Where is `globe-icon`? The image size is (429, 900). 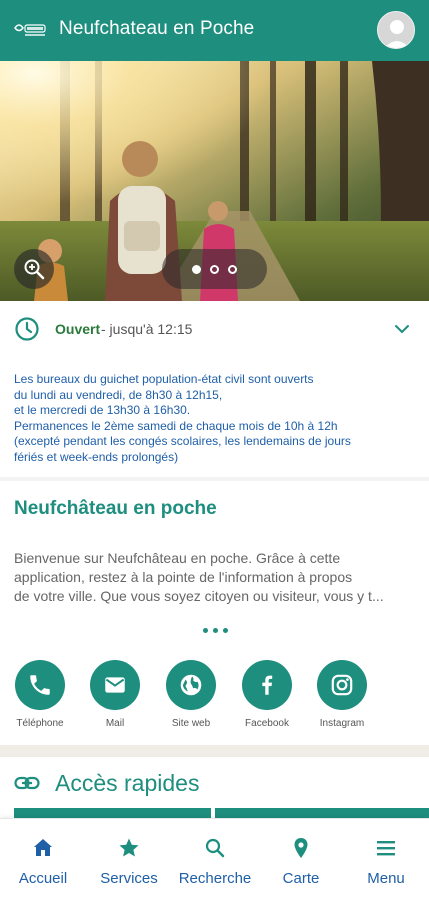
globe-icon is located at coordinates (191, 685).